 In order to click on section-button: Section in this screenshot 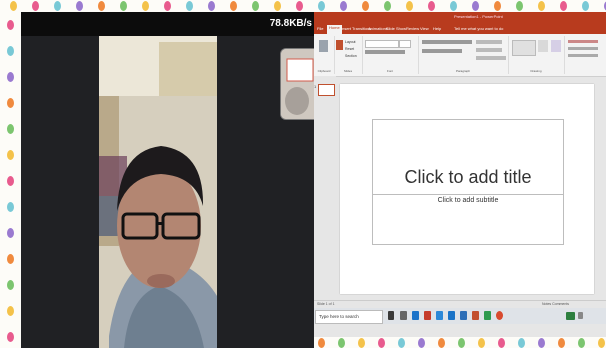, I will do `click(351, 56)`.